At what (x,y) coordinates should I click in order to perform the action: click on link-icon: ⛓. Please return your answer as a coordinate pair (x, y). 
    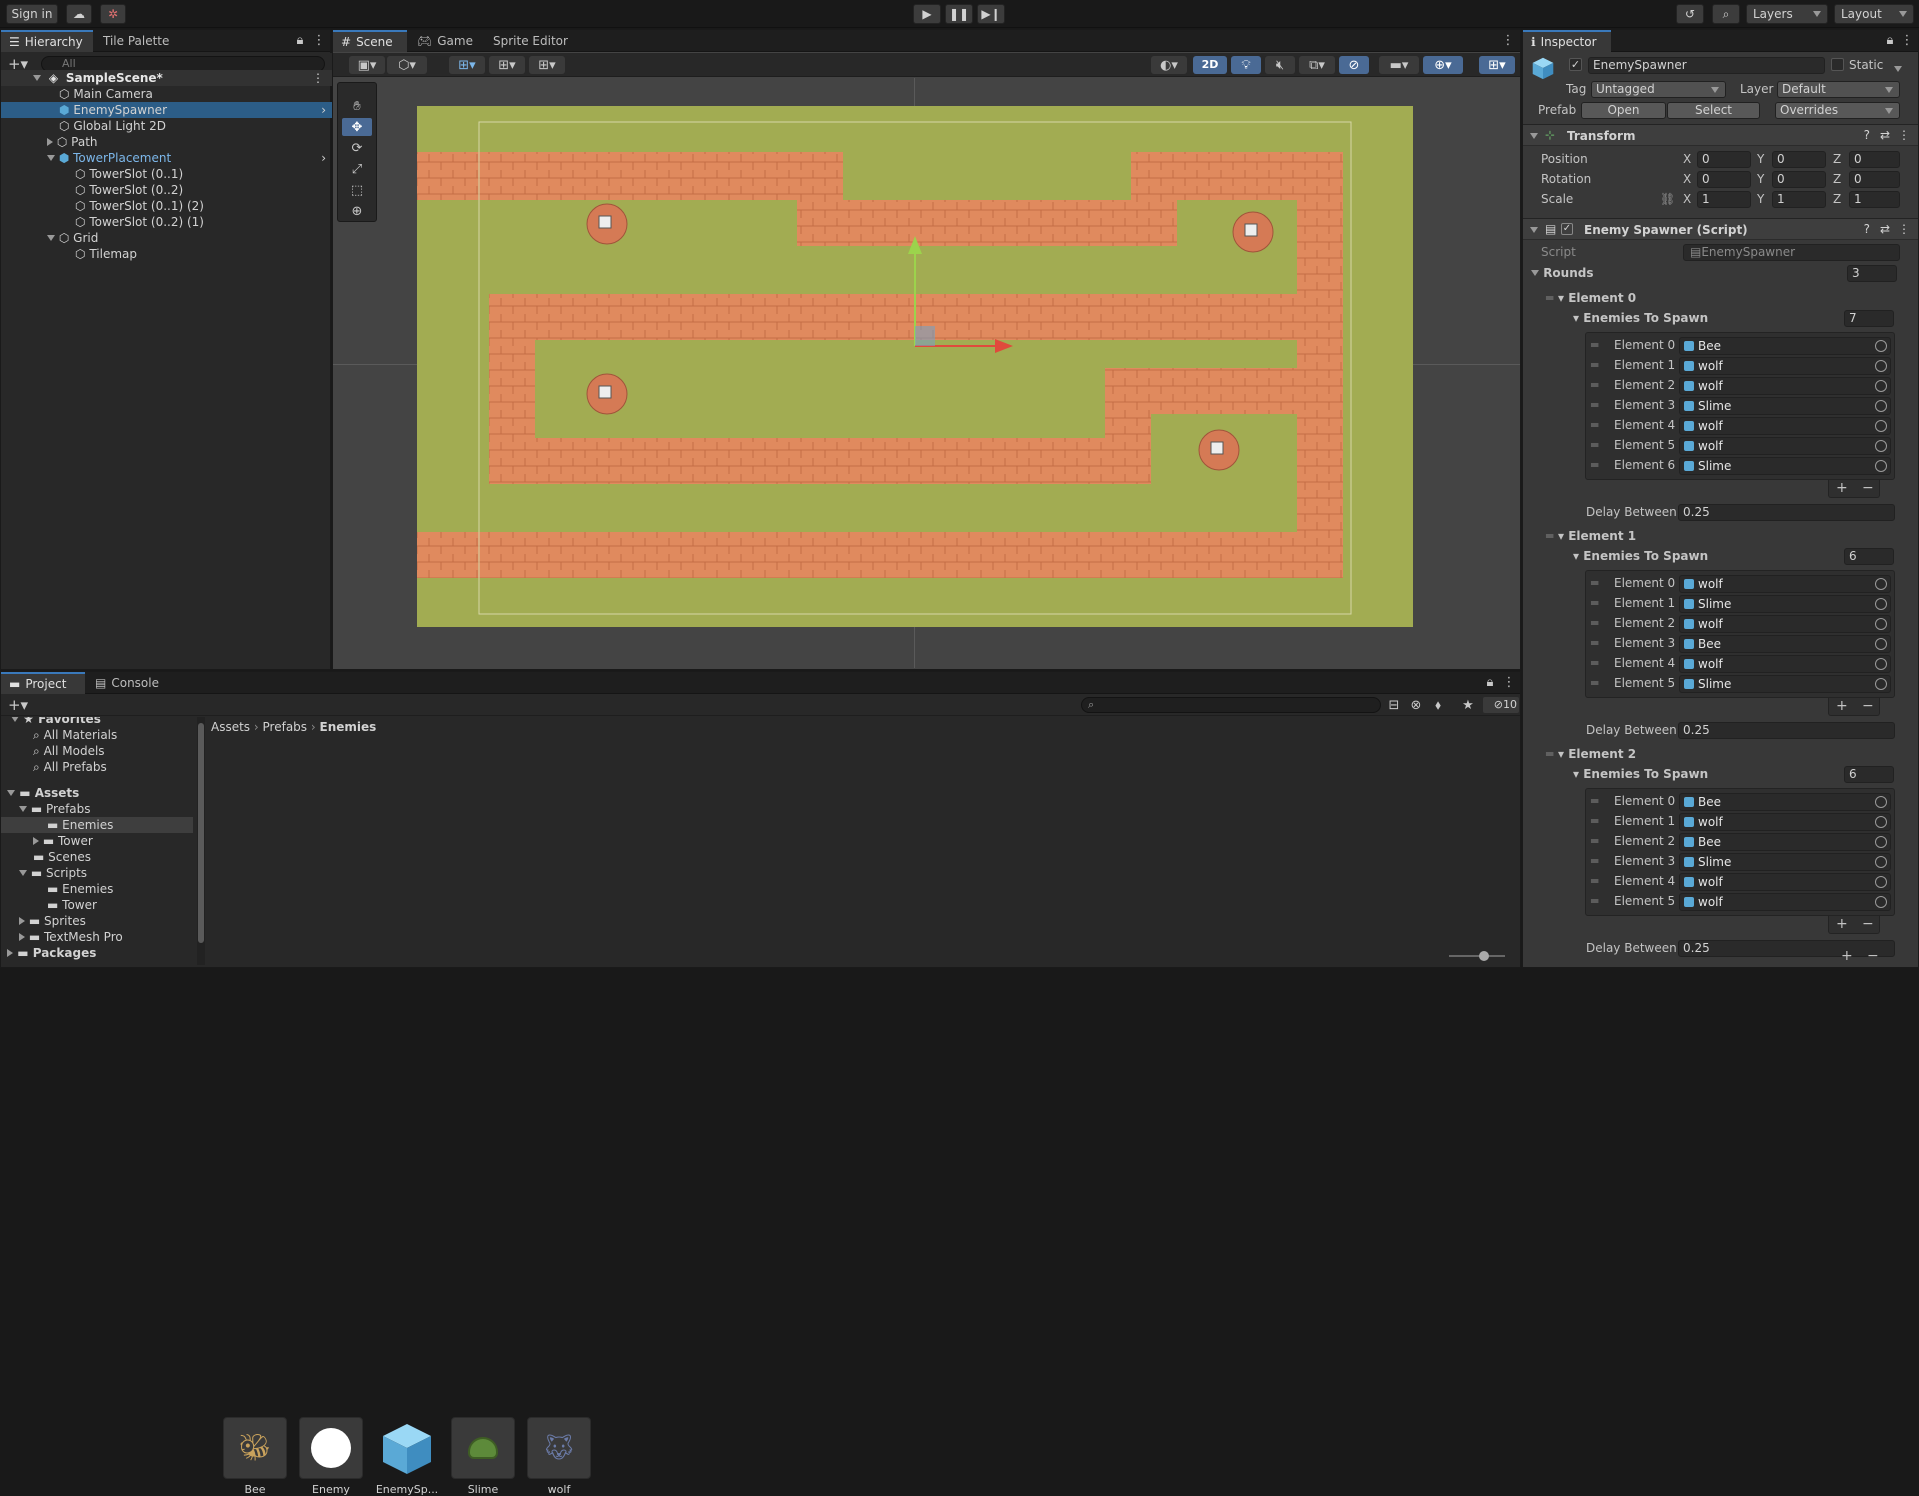
    Looking at the image, I should click on (1667, 199).